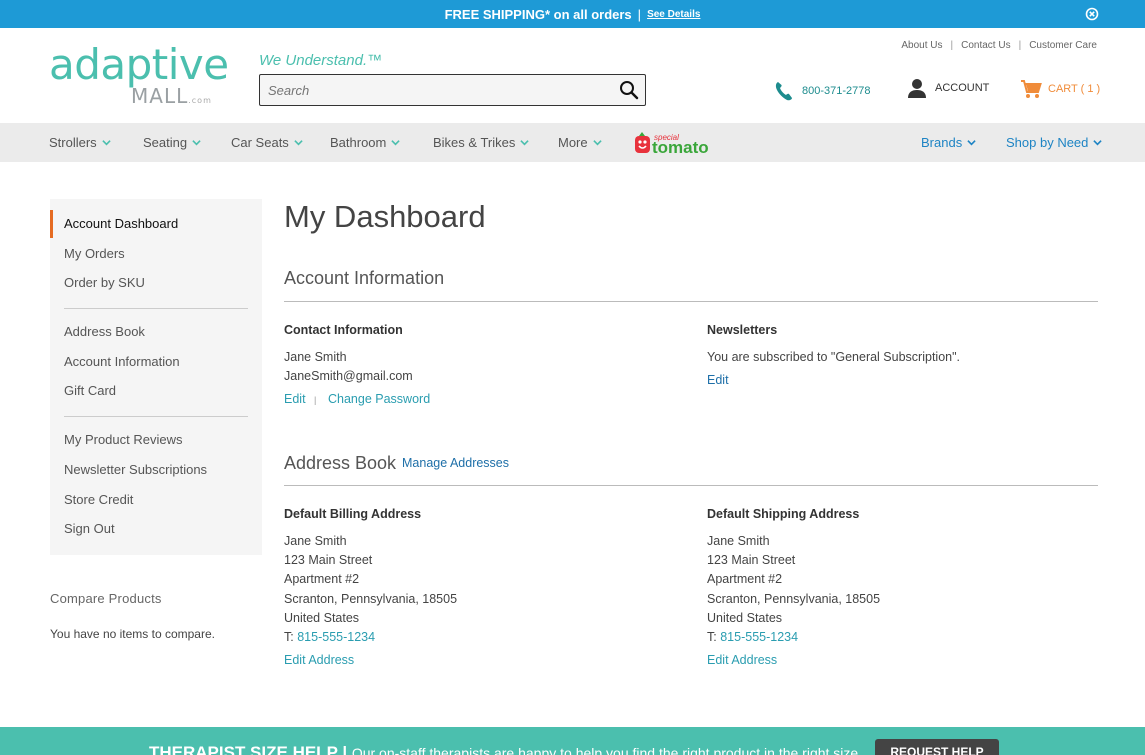  I want to click on sidebar-item-store-credit: Store Credit, so click(98, 499).